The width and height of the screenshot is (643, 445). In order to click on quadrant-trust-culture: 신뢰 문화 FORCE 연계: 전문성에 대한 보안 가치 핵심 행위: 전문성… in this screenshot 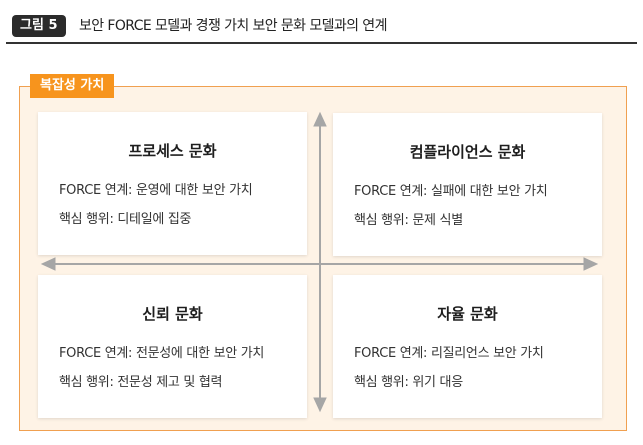, I will do `click(172, 346)`.